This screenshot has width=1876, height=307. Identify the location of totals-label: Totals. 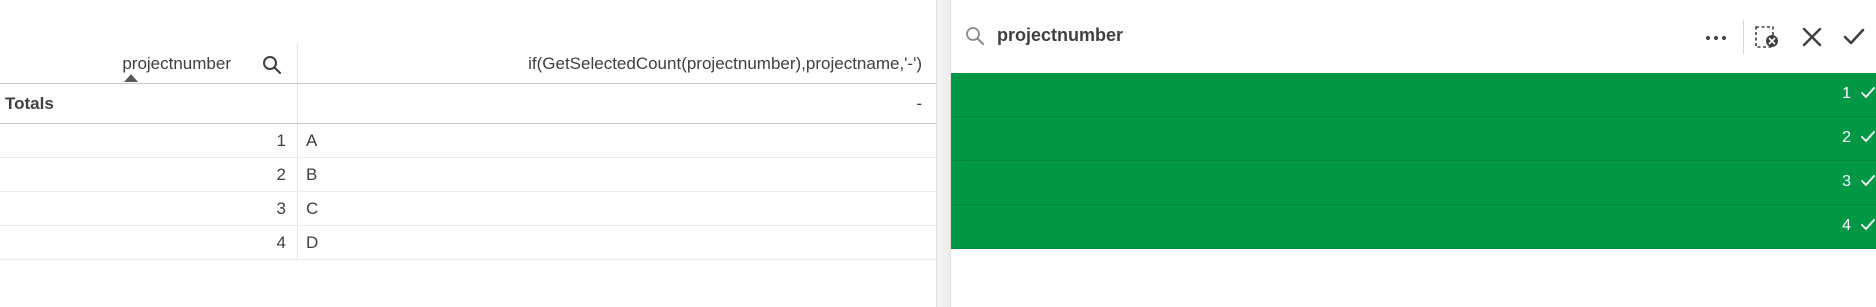
(29, 103).